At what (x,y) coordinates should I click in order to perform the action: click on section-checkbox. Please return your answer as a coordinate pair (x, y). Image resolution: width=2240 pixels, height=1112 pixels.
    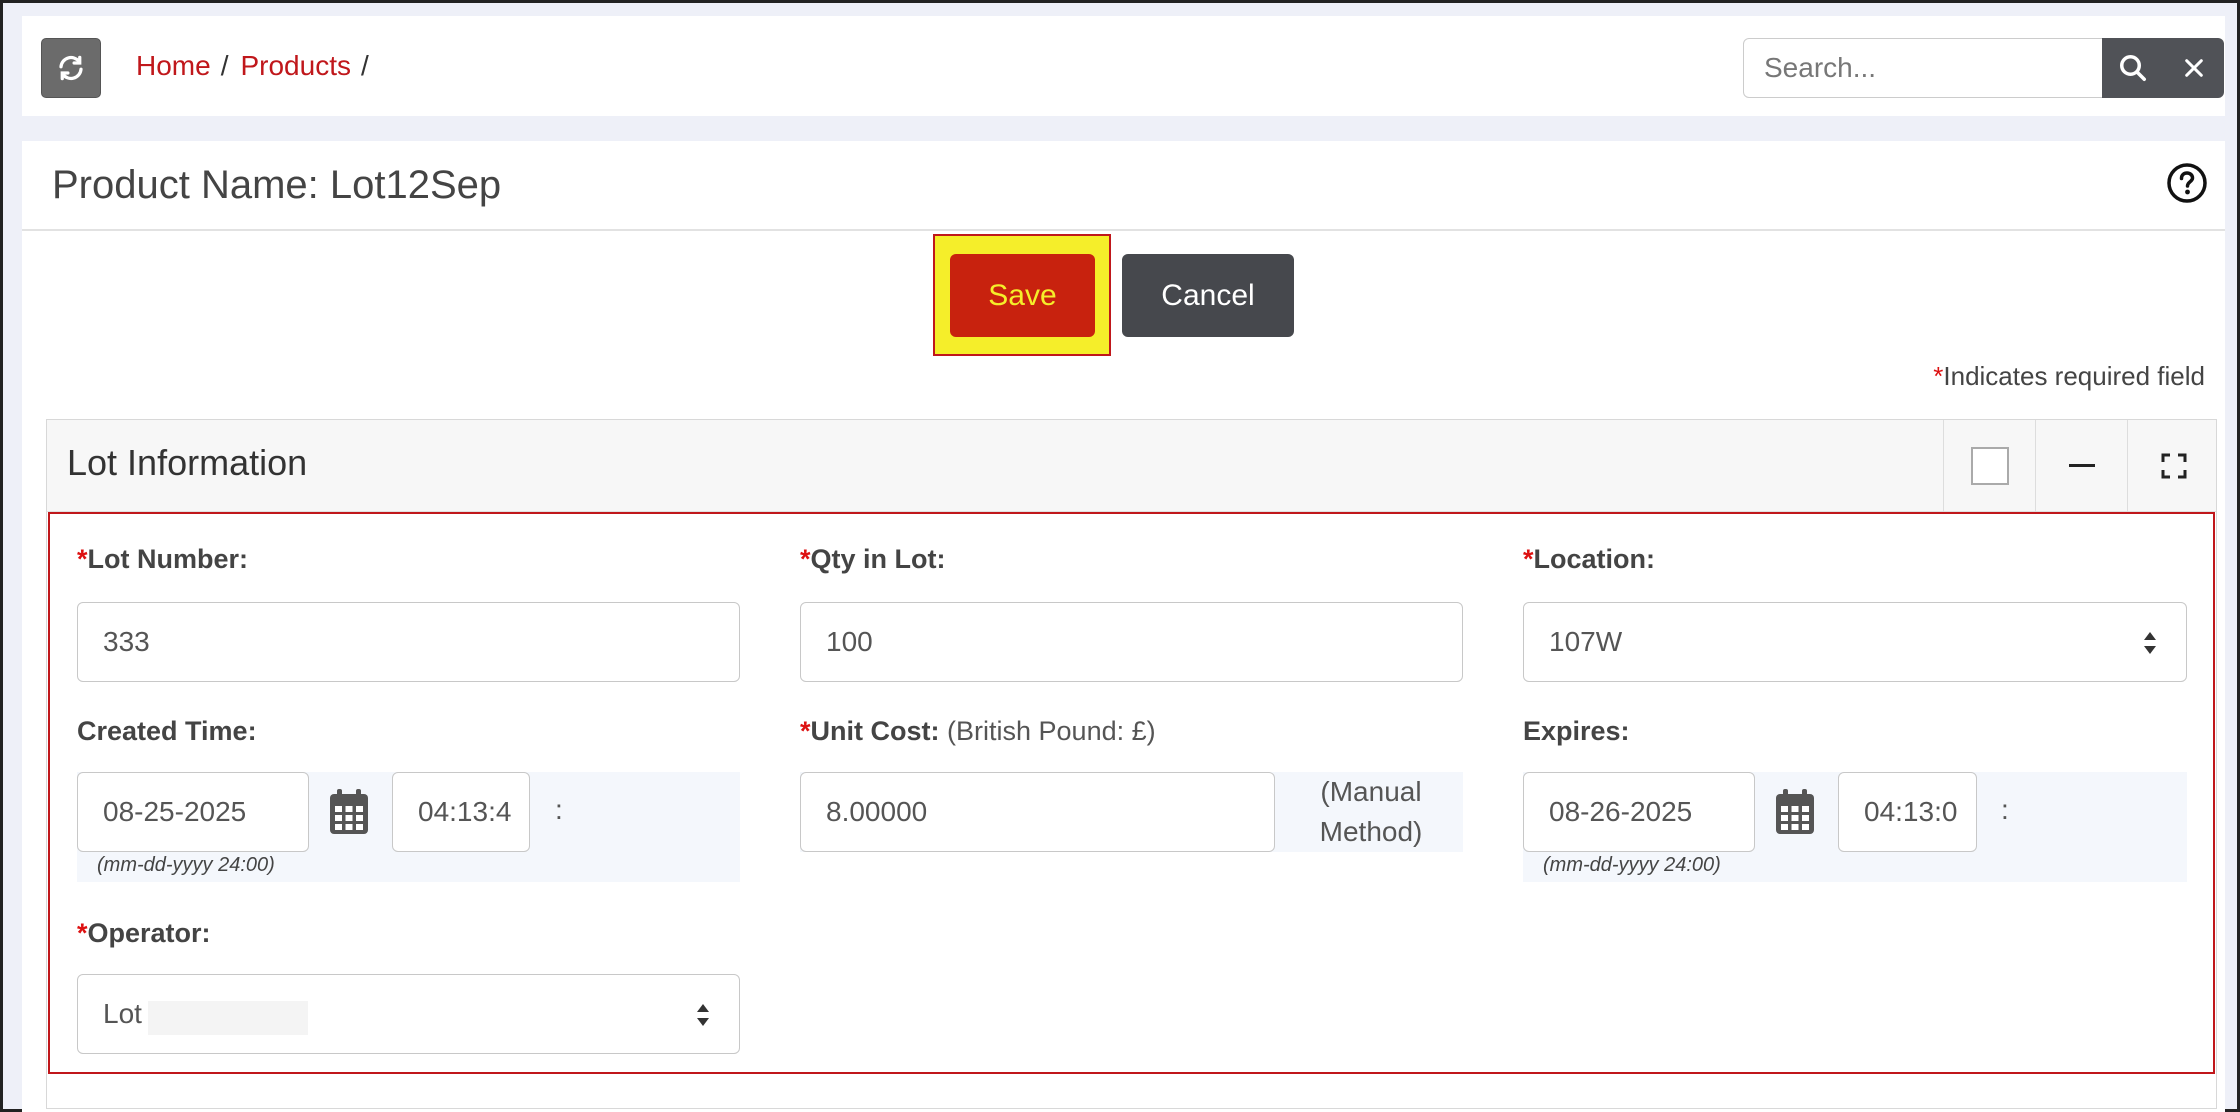
    Looking at the image, I should click on (1989, 466).